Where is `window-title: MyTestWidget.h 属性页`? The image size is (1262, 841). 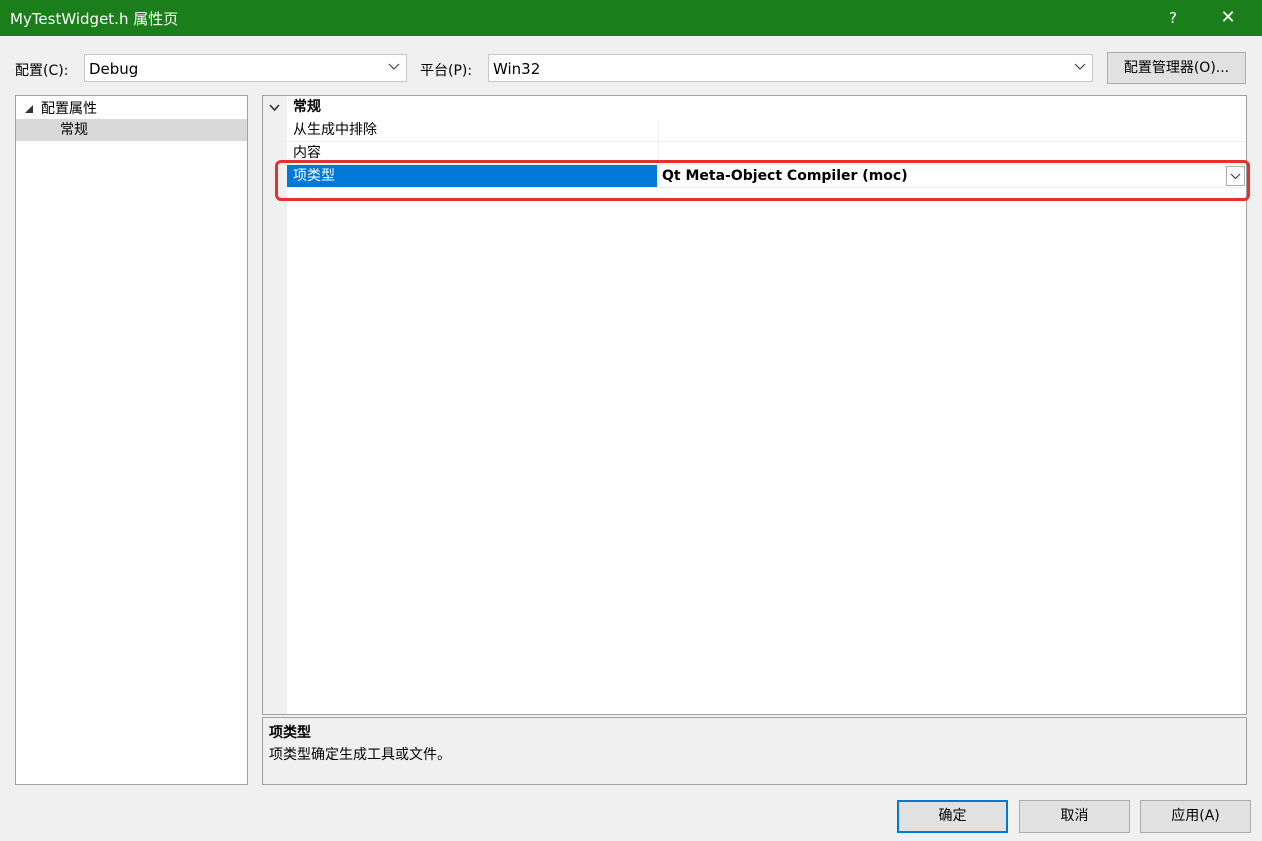 window-title: MyTestWidget.h 属性页 is located at coordinates (94, 19).